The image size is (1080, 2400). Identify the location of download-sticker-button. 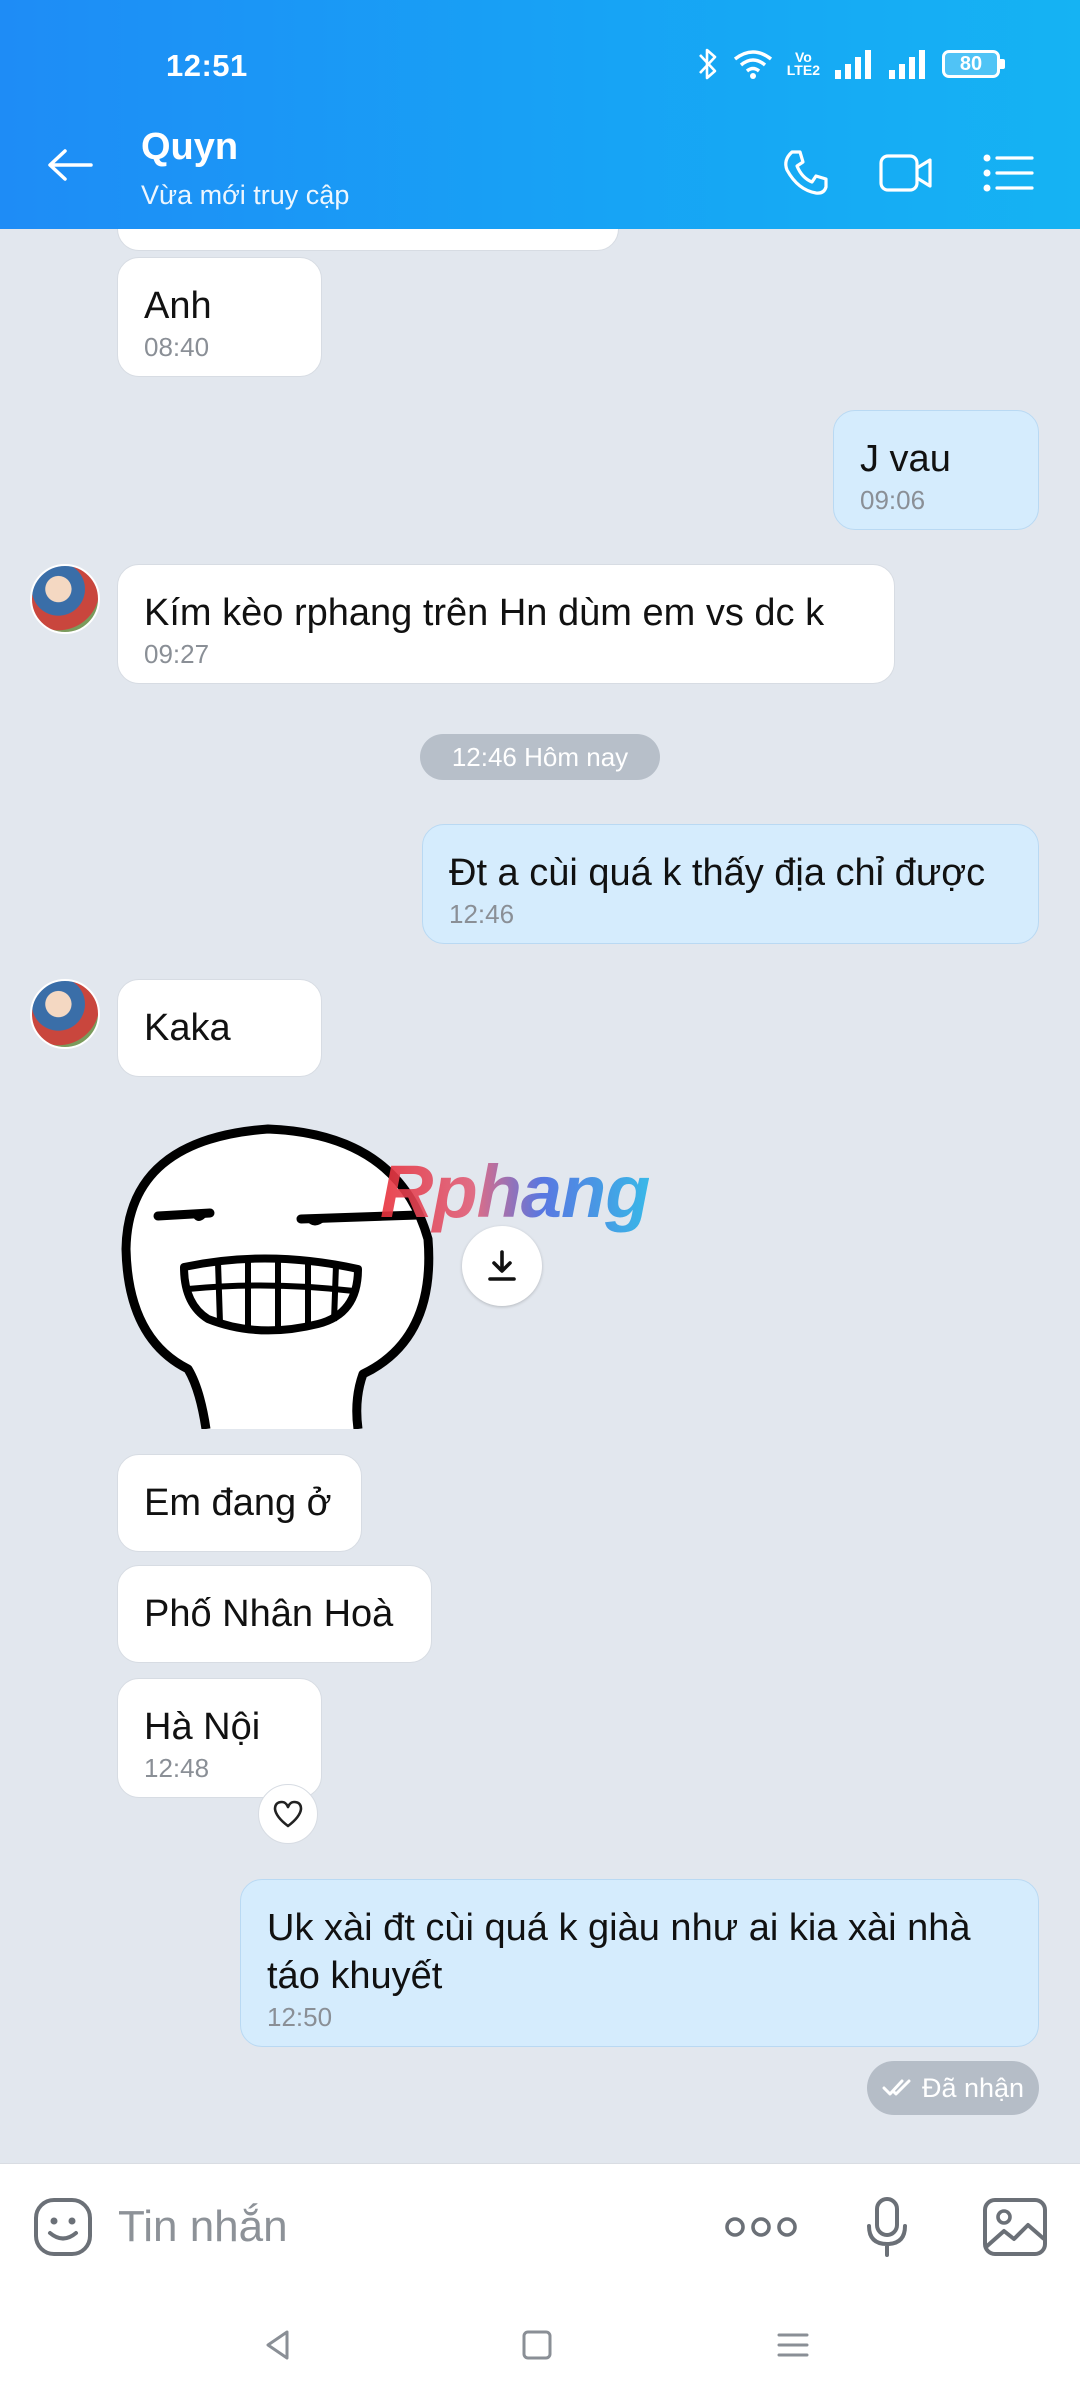
(502, 1266).